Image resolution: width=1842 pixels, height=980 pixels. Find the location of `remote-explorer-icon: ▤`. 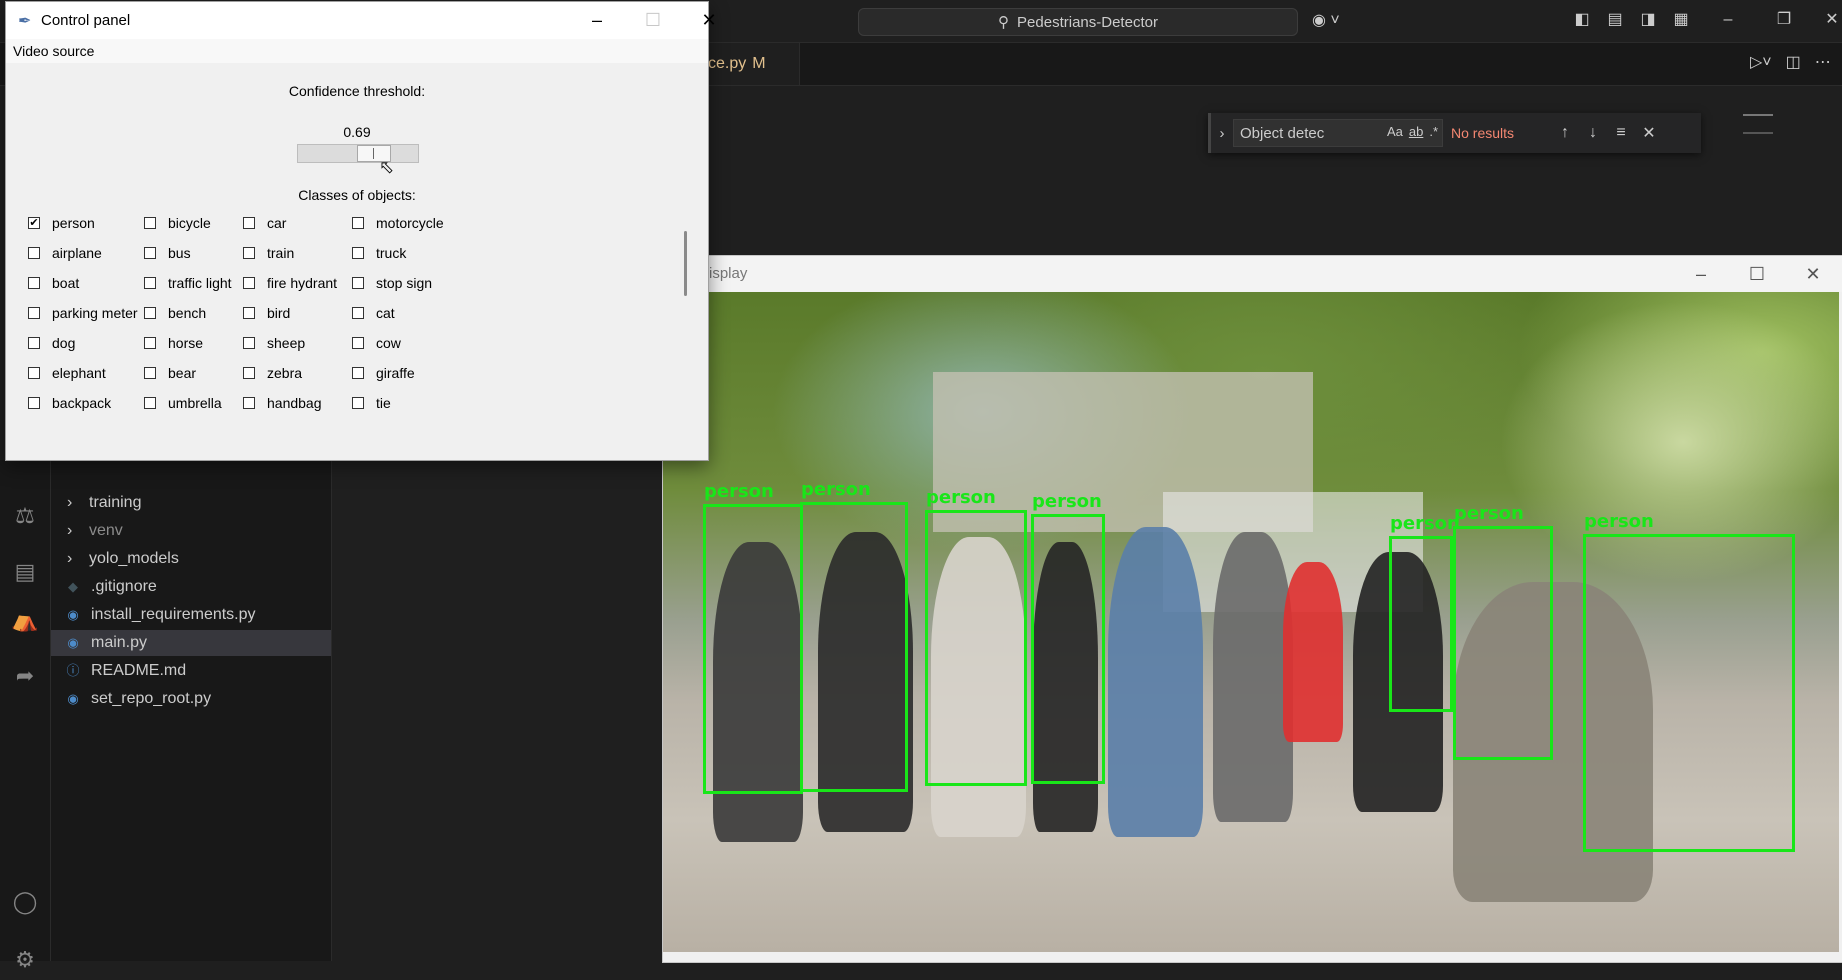

remote-explorer-icon: ▤ is located at coordinates (25, 572).